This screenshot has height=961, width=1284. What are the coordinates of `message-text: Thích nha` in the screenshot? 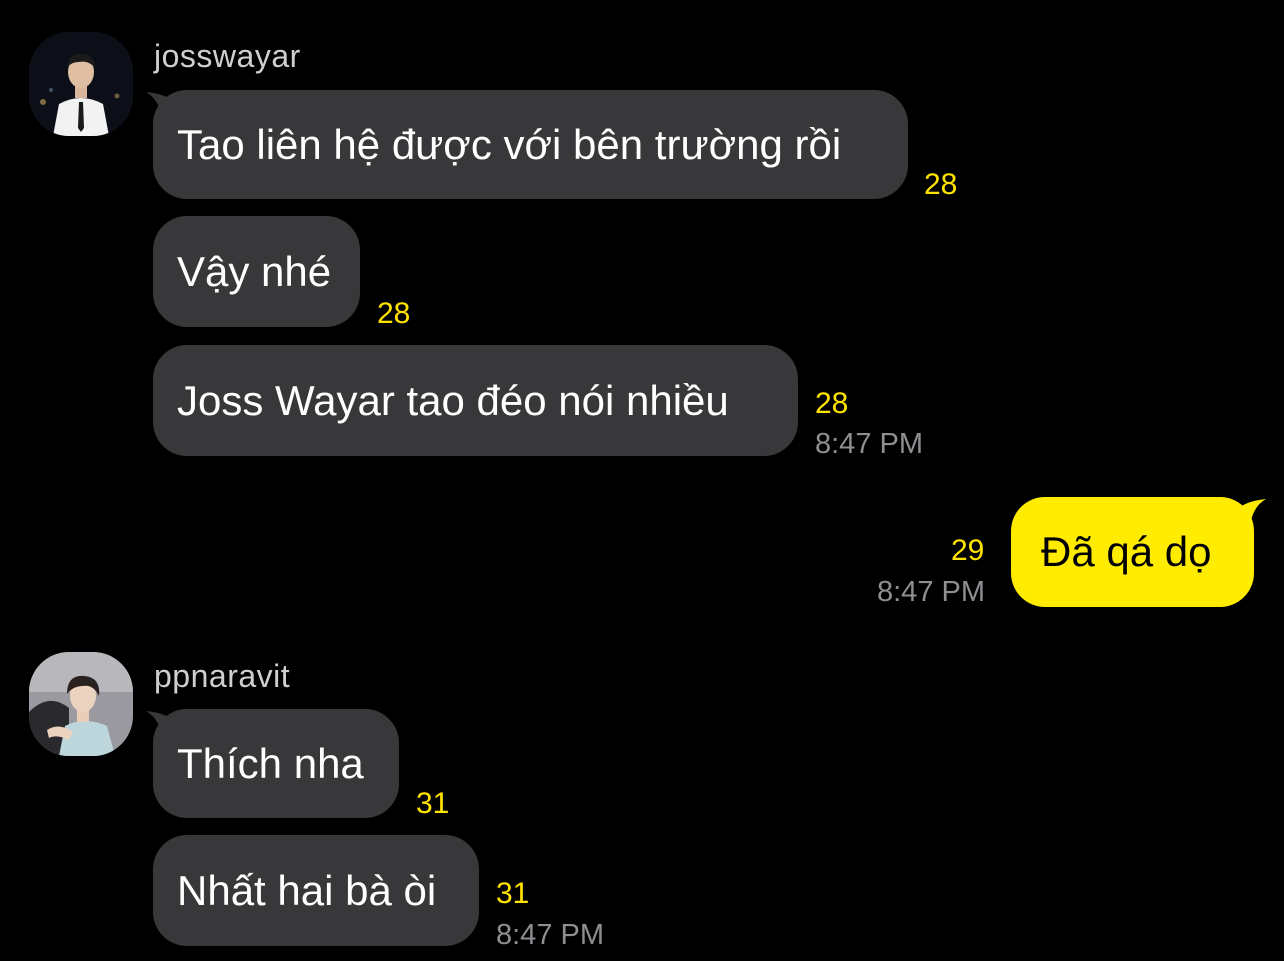 It's located at (270, 763).